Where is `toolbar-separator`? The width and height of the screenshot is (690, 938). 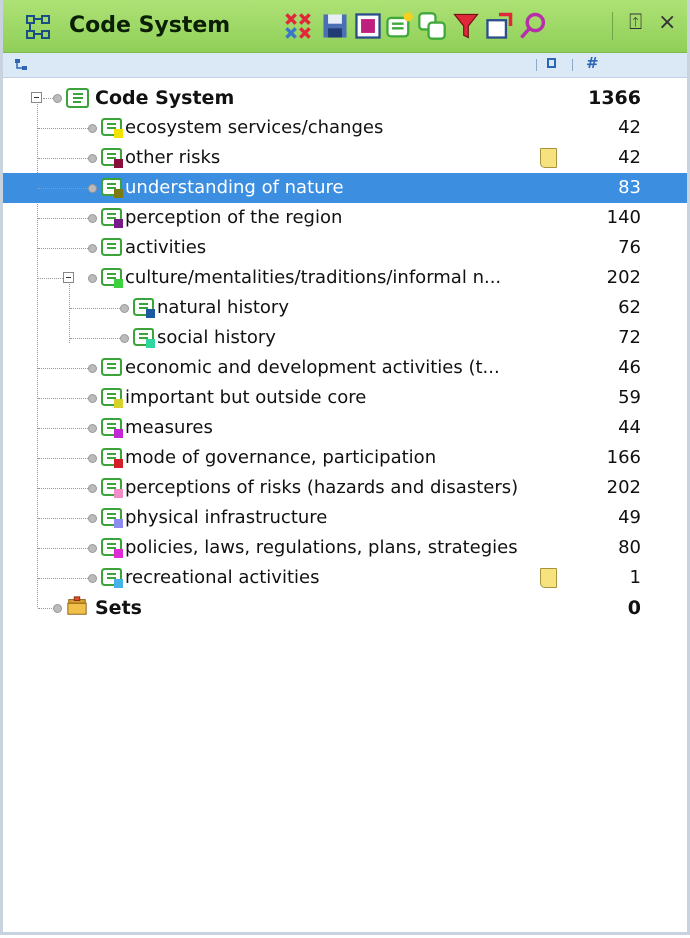 toolbar-separator is located at coordinates (612, 26).